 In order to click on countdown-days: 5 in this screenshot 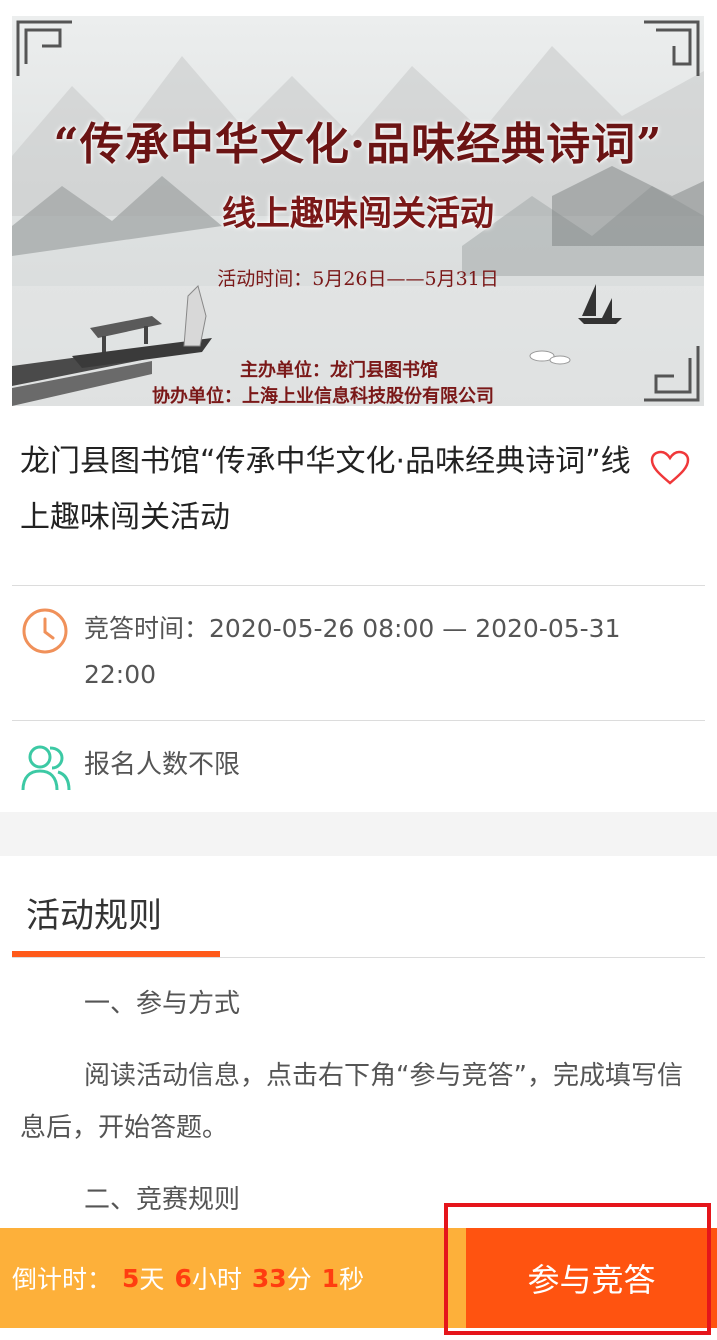, I will do `click(131, 1278)`.